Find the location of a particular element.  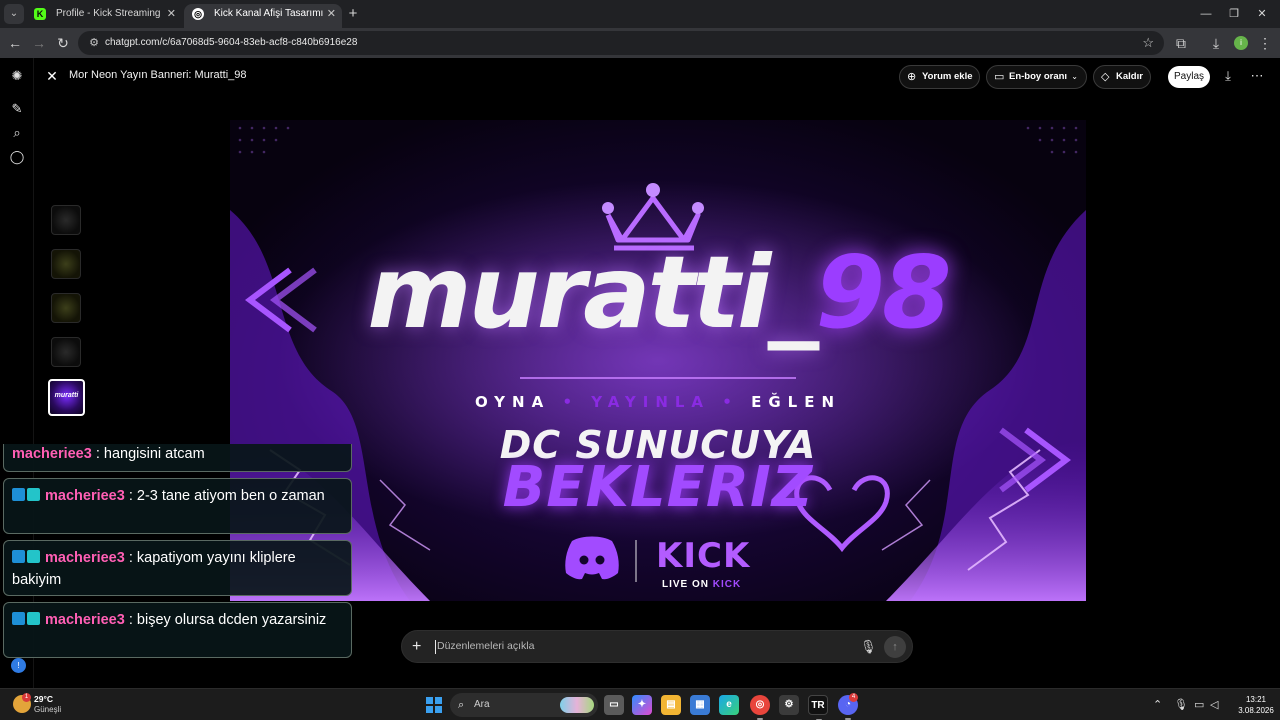

reload-button: ↻ is located at coordinates (63, 43).